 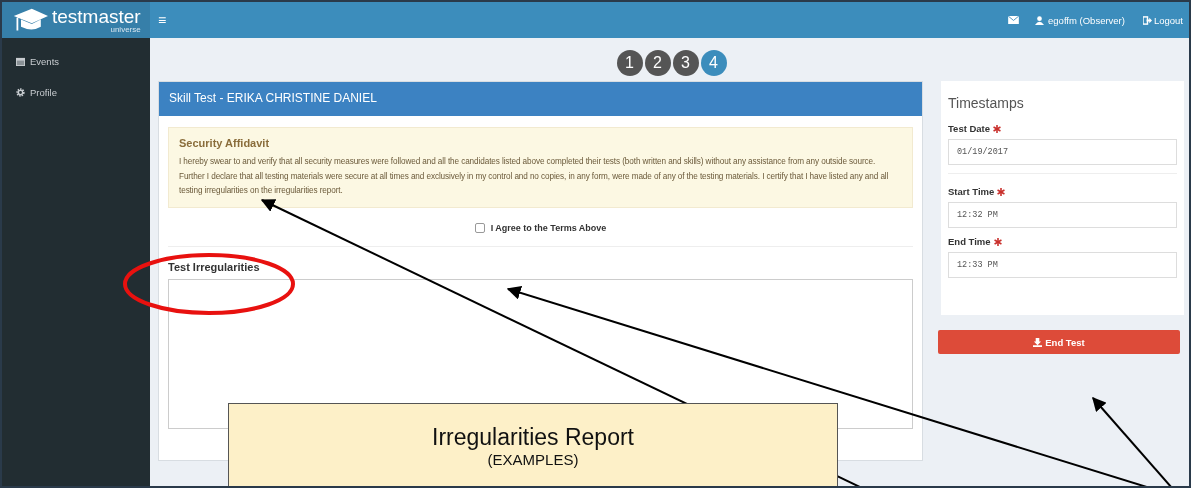 What do you see at coordinates (534, 176) in the screenshot?
I see `affidavit-text: I hereby swear to and verify that all security measures were followed and all the candidates listed above completed their tests (both written and skills) without any assistance from any outside source. Further I declare that all testing materials were secure at all times and exclusively in my control and no copies, in any form, were made of any of the testing materials. I certify that I have listed any and all testing irregularities on the irregularities report.` at bounding box center [534, 176].